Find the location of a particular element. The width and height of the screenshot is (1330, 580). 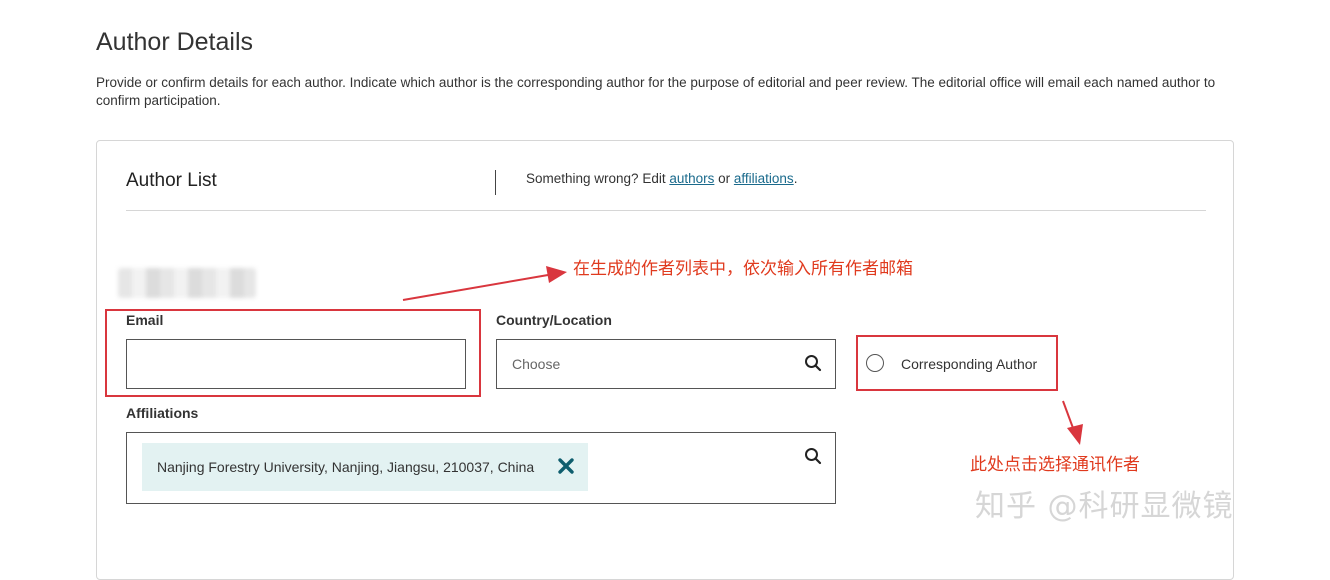

arrow-to-corresponding is located at coordinates (1072, 422).